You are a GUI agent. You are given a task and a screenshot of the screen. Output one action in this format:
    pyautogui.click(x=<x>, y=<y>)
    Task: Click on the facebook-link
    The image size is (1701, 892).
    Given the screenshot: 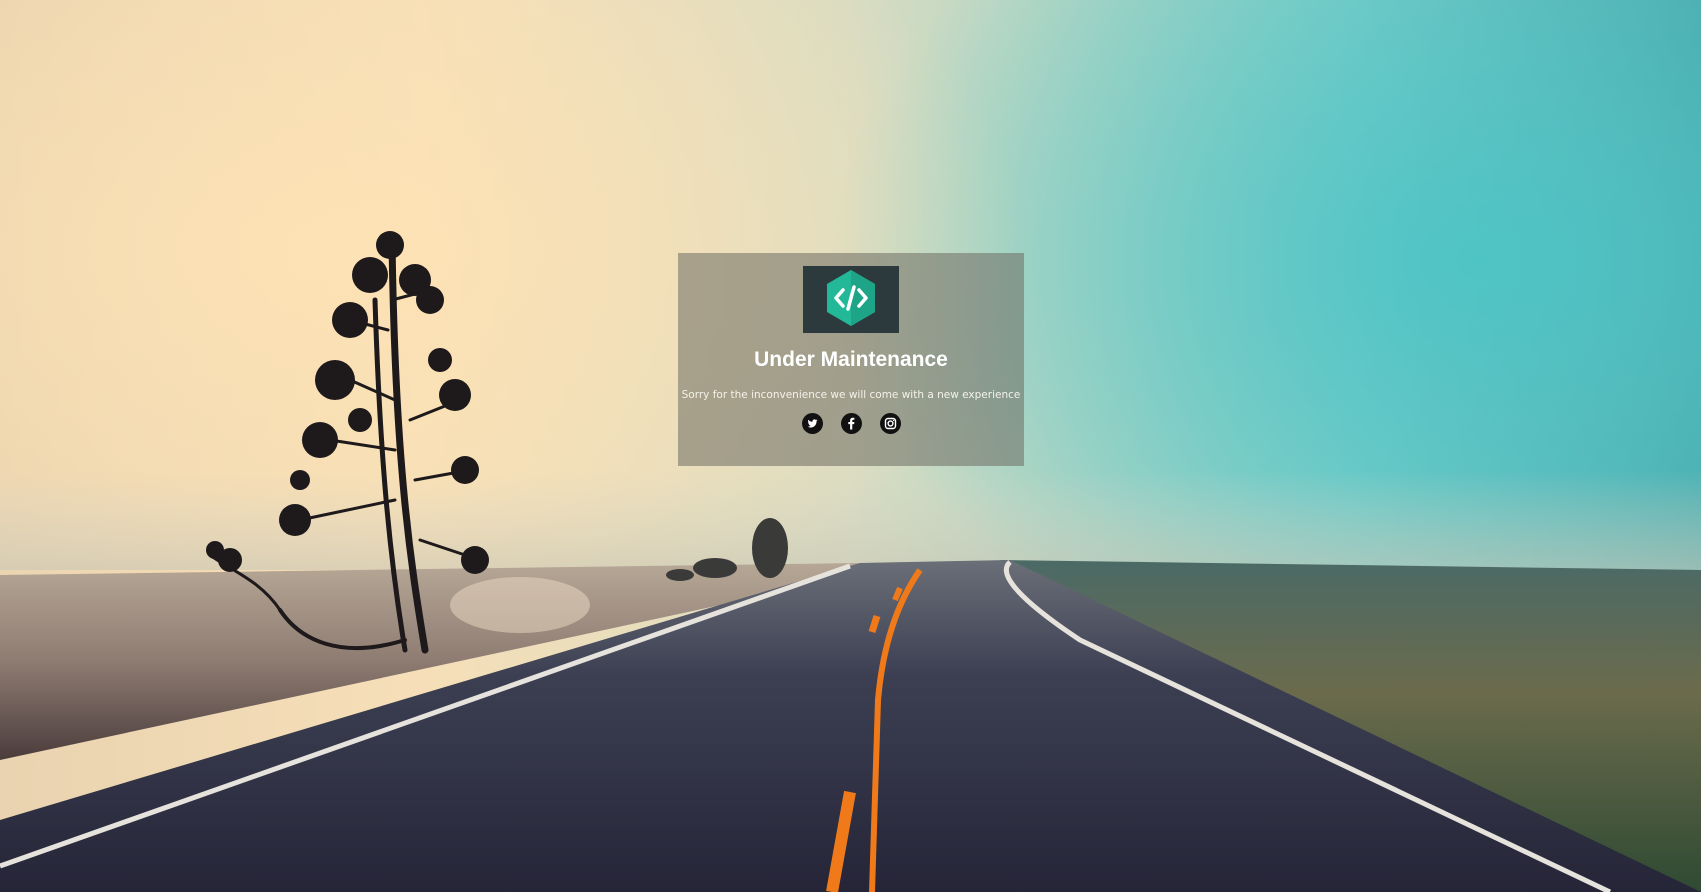 What is the action you would take?
    pyautogui.click(x=851, y=423)
    